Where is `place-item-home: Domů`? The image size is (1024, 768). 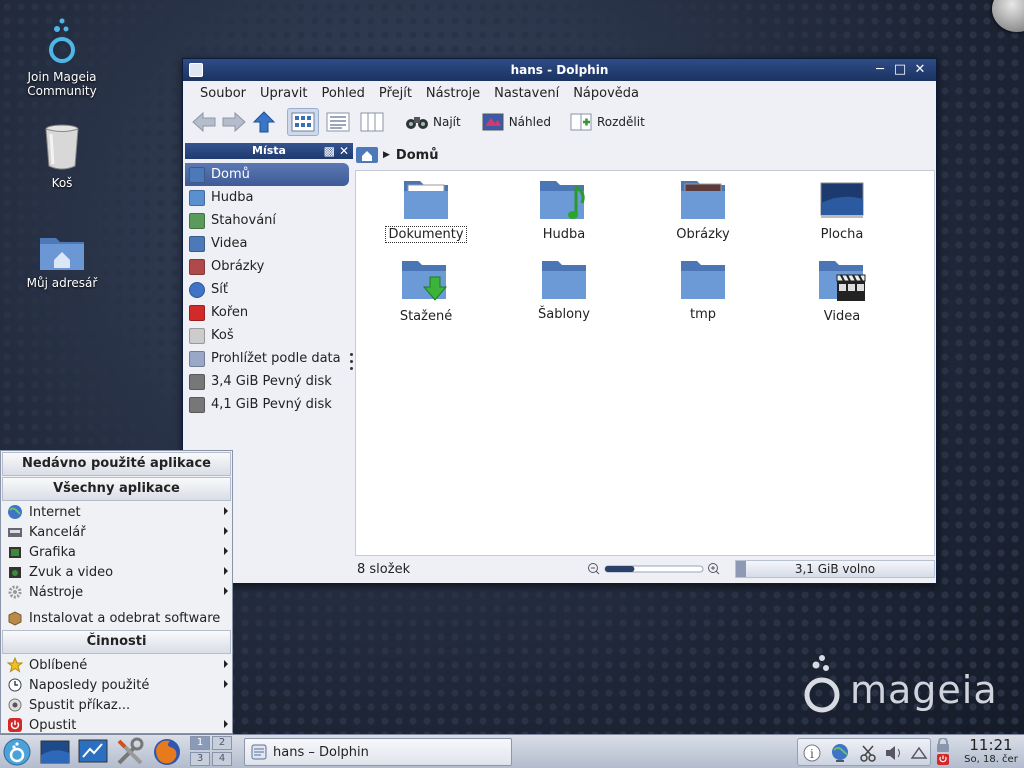 place-item-home: Domů is located at coordinates (267, 174).